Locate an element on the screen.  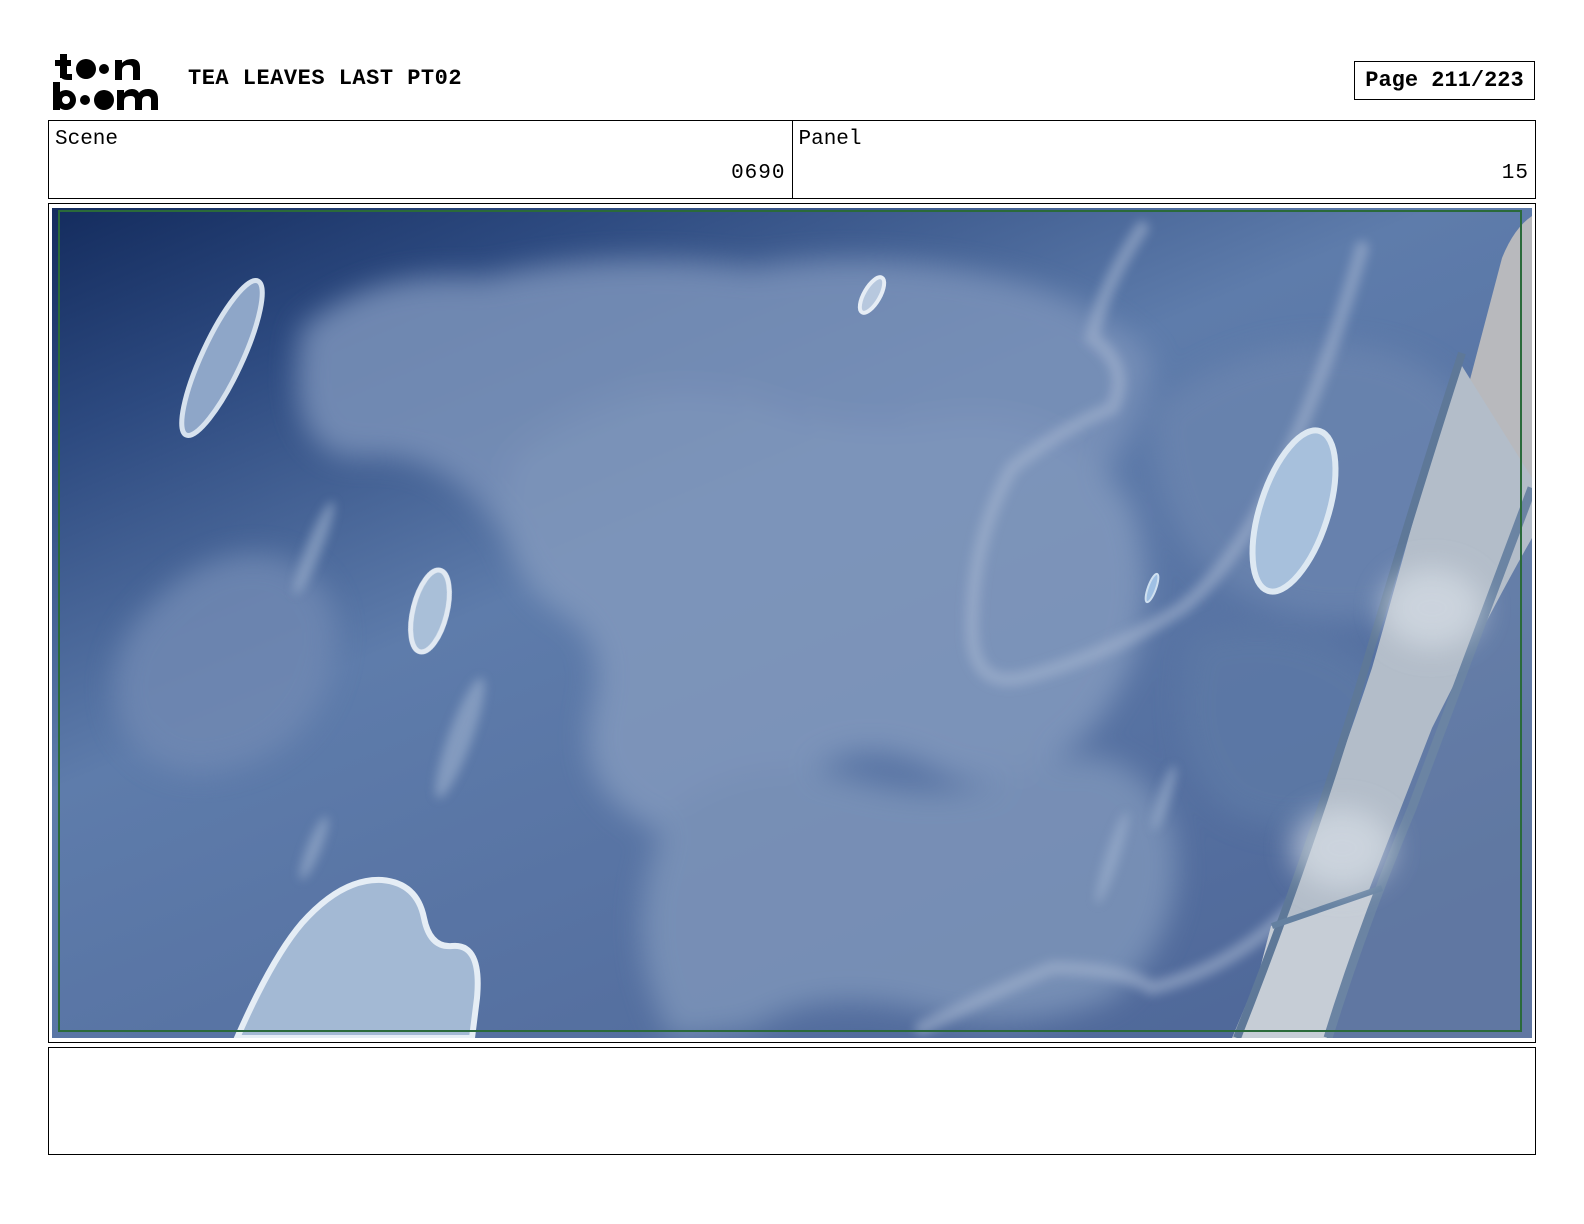
scene-label: Scene is located at coordinates (87, 139).